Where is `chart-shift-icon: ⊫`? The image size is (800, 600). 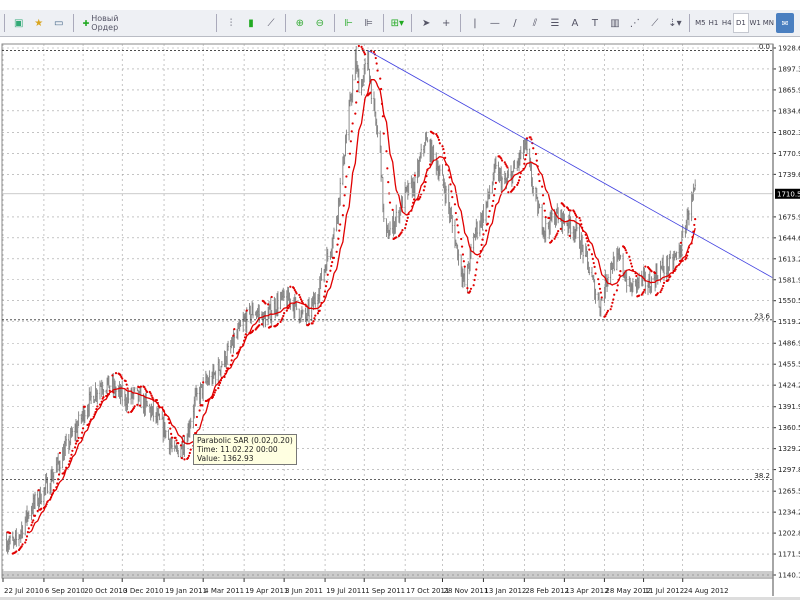
chart-shift-icon: ⊫ is located at coordinates (369, 23).